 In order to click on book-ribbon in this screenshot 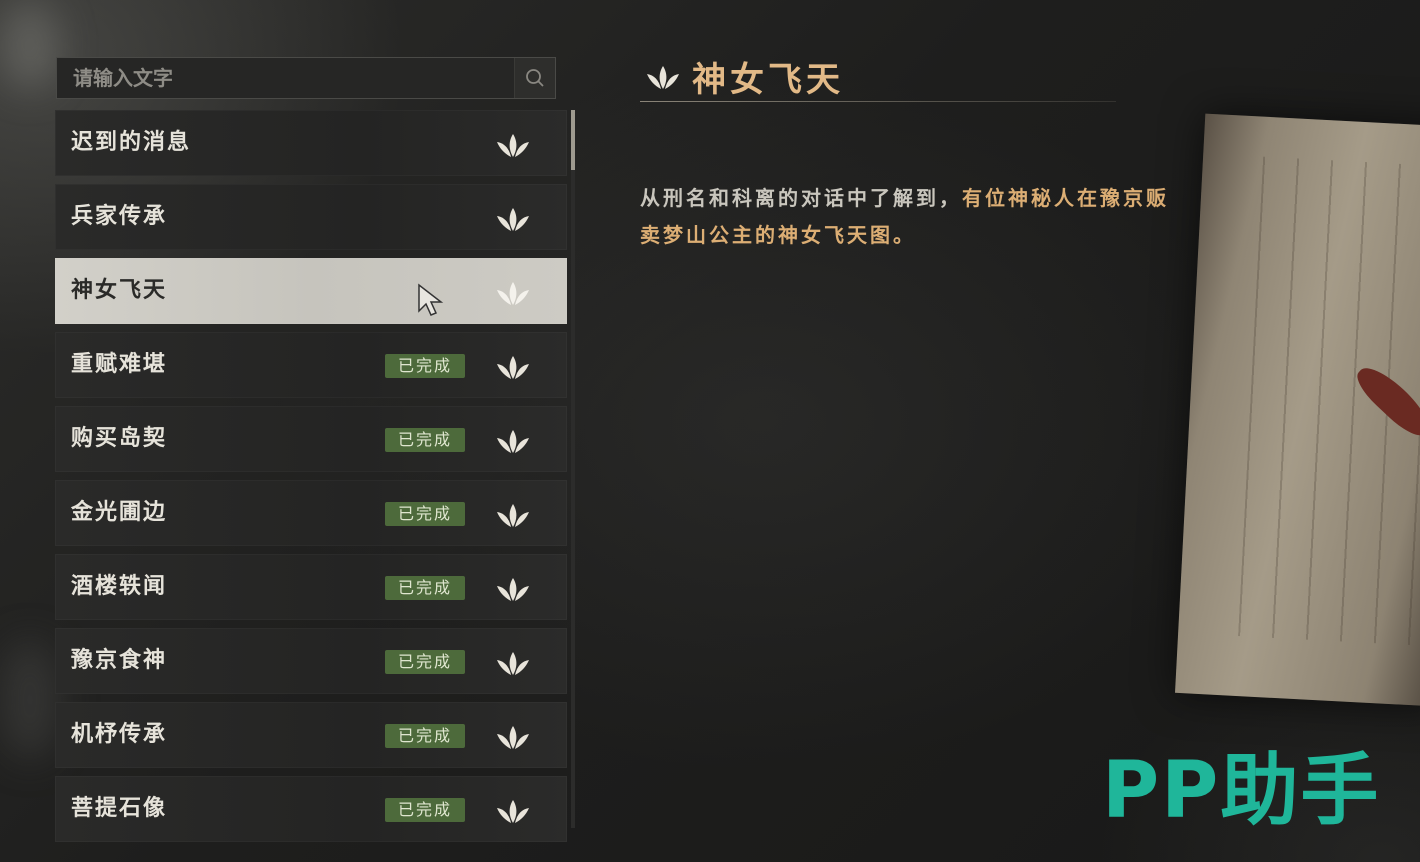, I will do `click(1385, 401)`.